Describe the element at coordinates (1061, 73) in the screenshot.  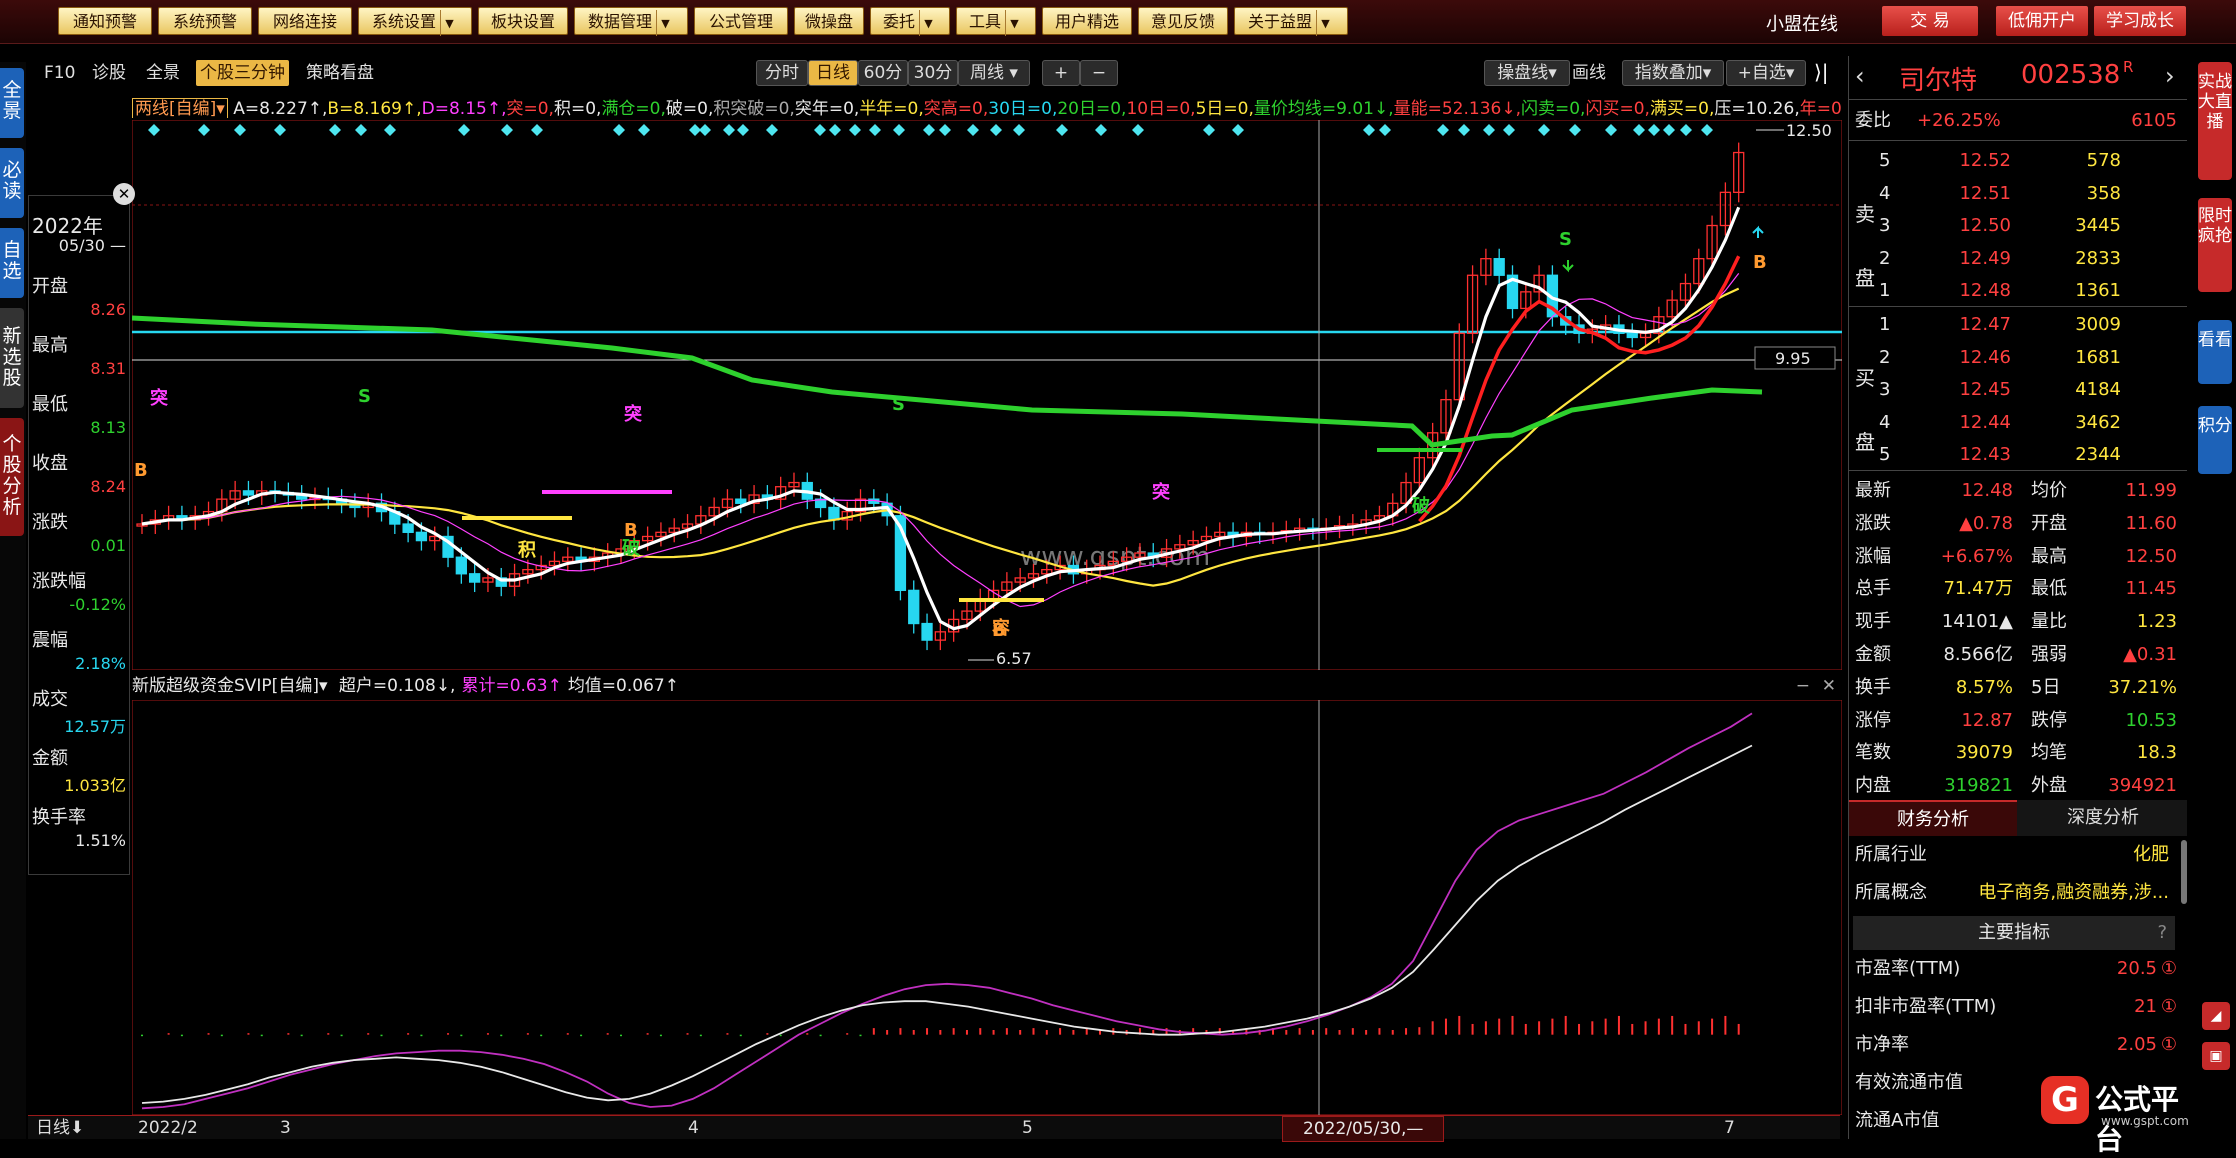
I see `zoom-in-button: +` at that location.